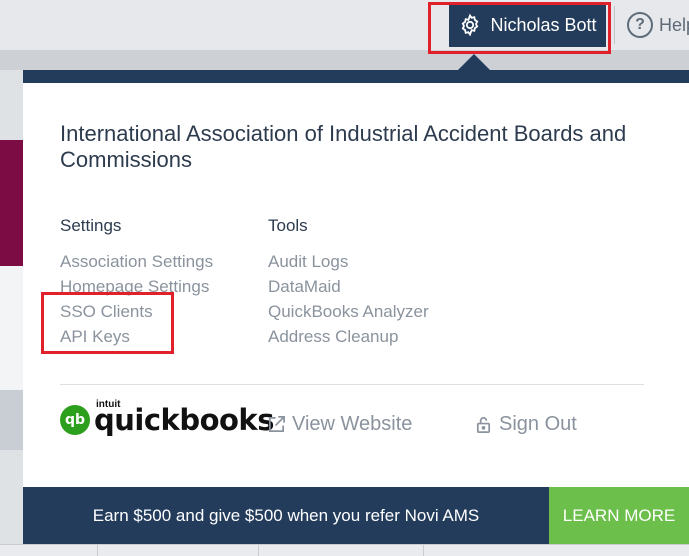 This screenshot has width=689, height=556. Describe the element at coordinates (136, 336) in the screenshot. I see `menu-item-api-keys: API Keys` at that location.